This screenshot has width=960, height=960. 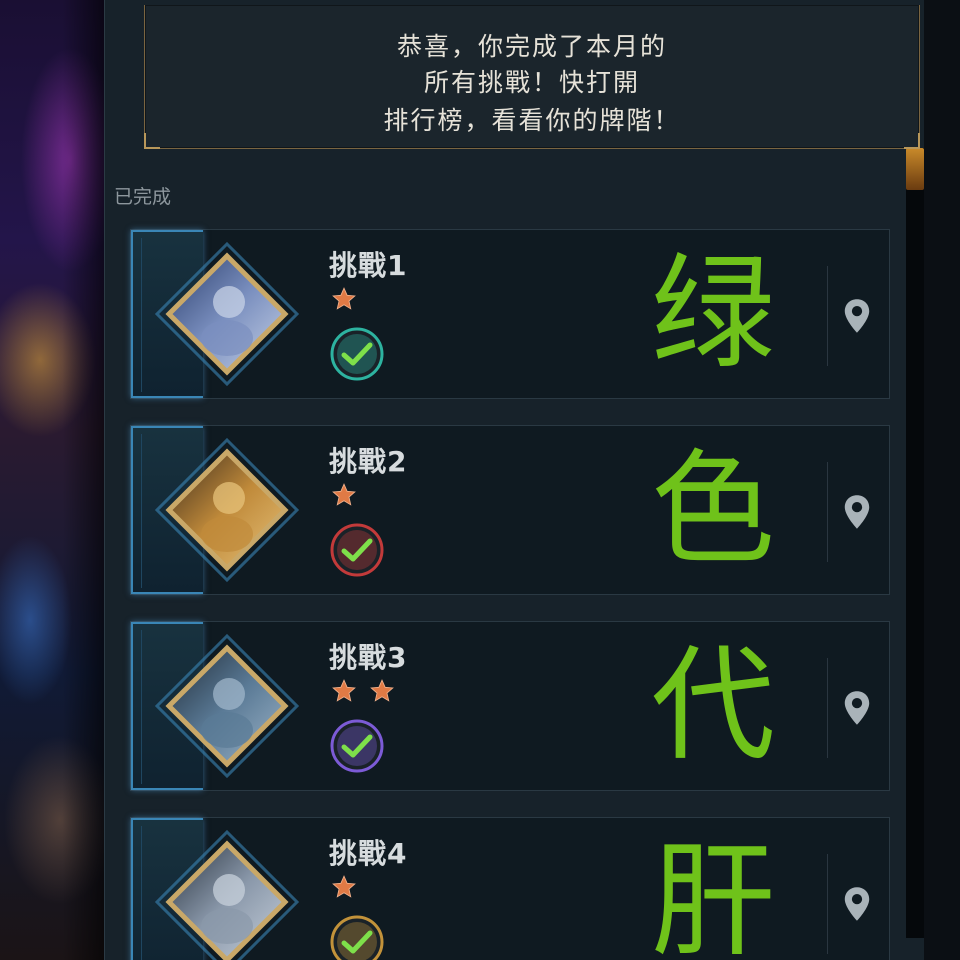 I want to click on challenge-card: 挑戰4 肝, so click(x=510, y=888).